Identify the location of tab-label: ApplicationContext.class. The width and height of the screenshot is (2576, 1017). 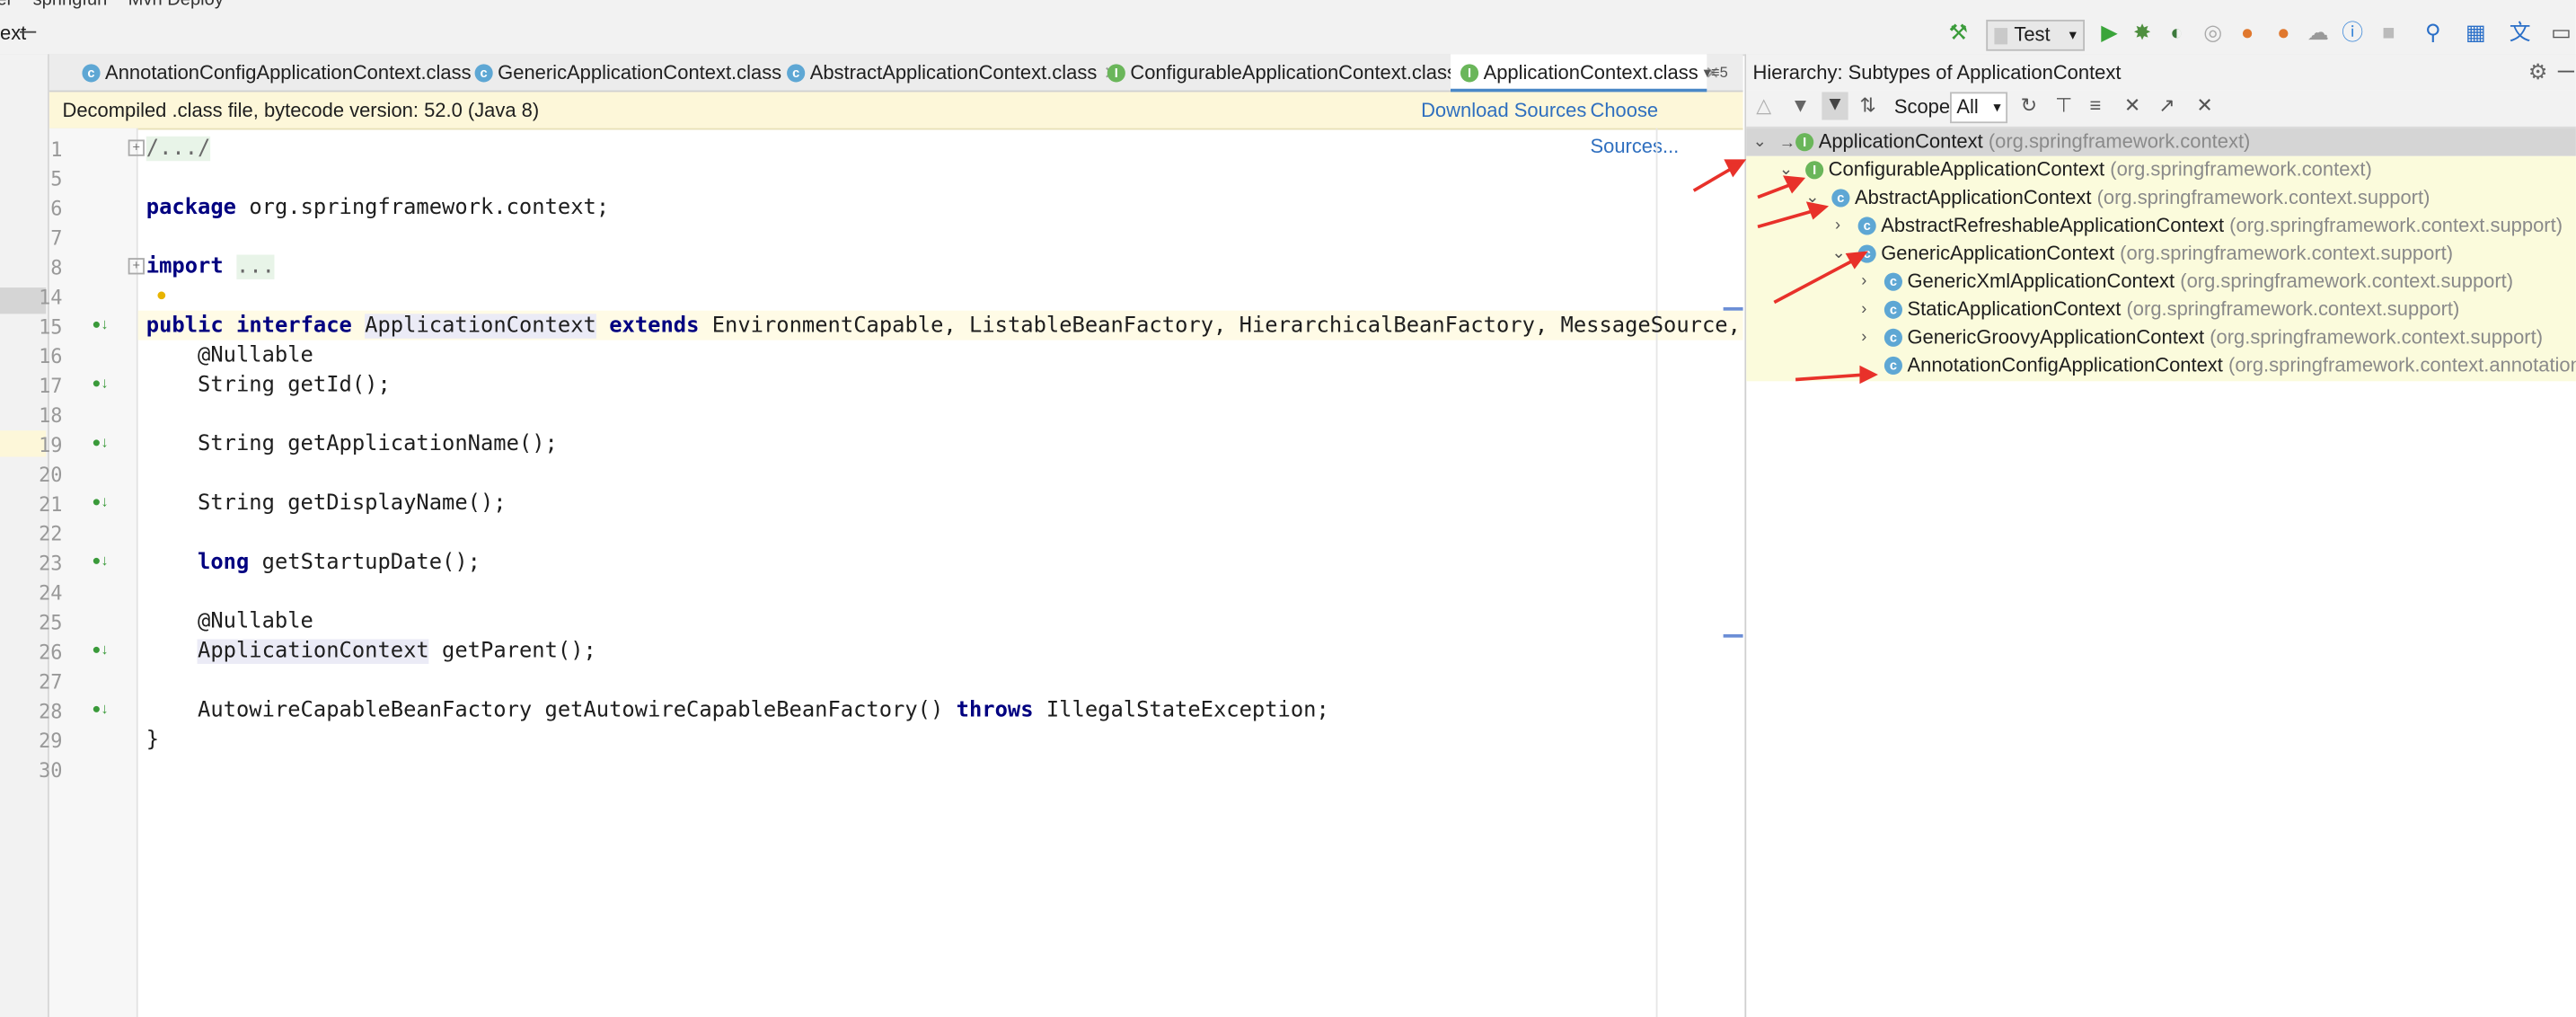
(1590, 72).